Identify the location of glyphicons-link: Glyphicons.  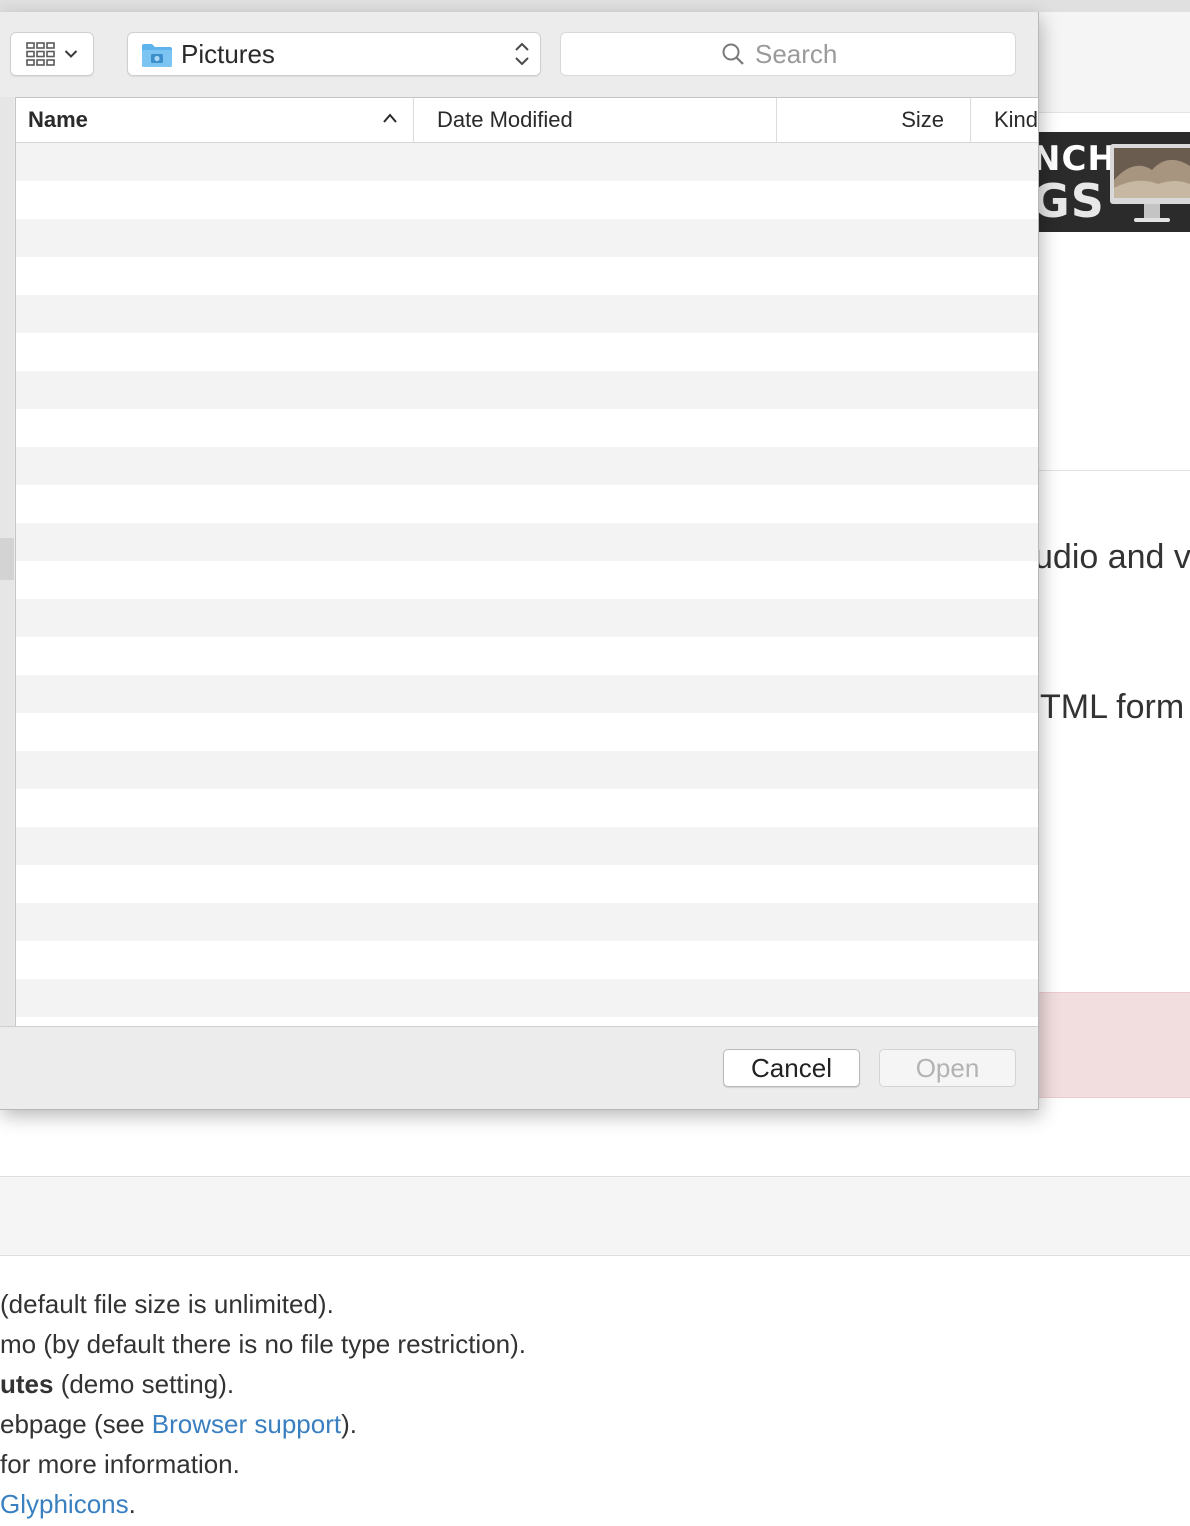
(64, 1504).